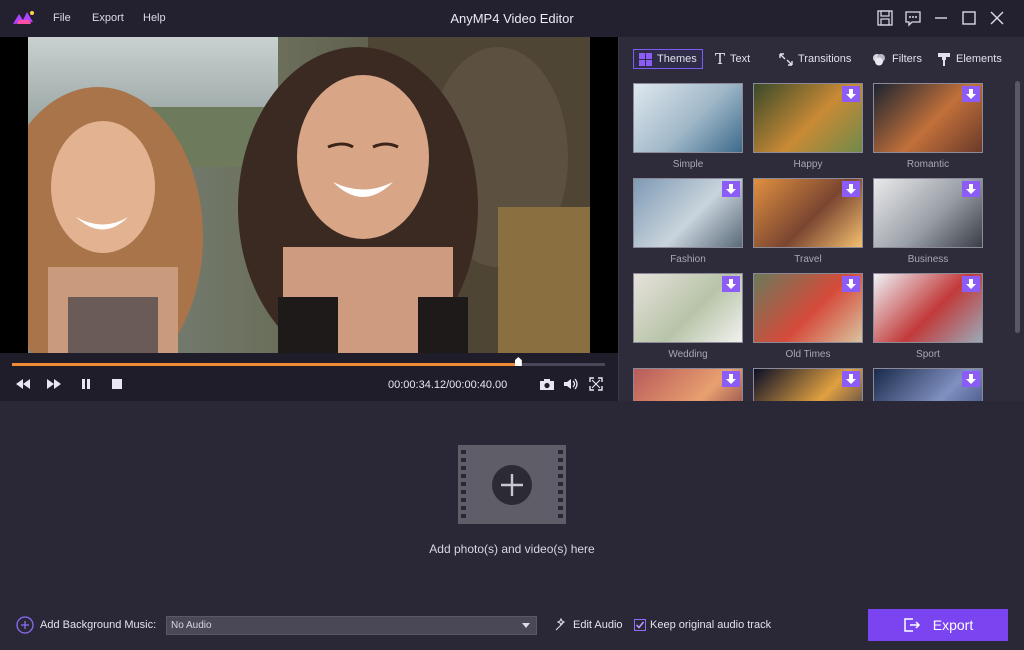 The height and width of the screenshot is (650, 1024). I want to click on tab-label: Text, so click(740, 59).